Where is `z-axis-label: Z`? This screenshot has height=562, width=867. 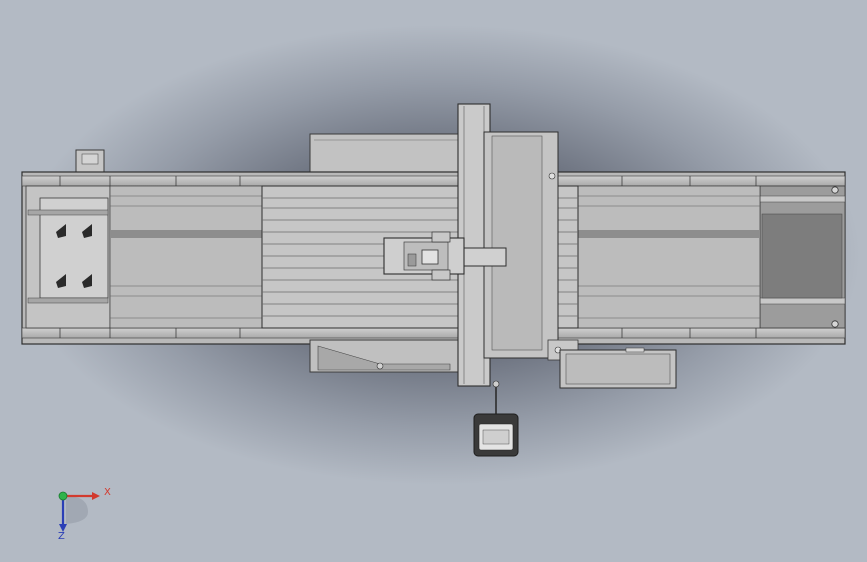 z-axis-label: Z is located at coordinates (61, 536).